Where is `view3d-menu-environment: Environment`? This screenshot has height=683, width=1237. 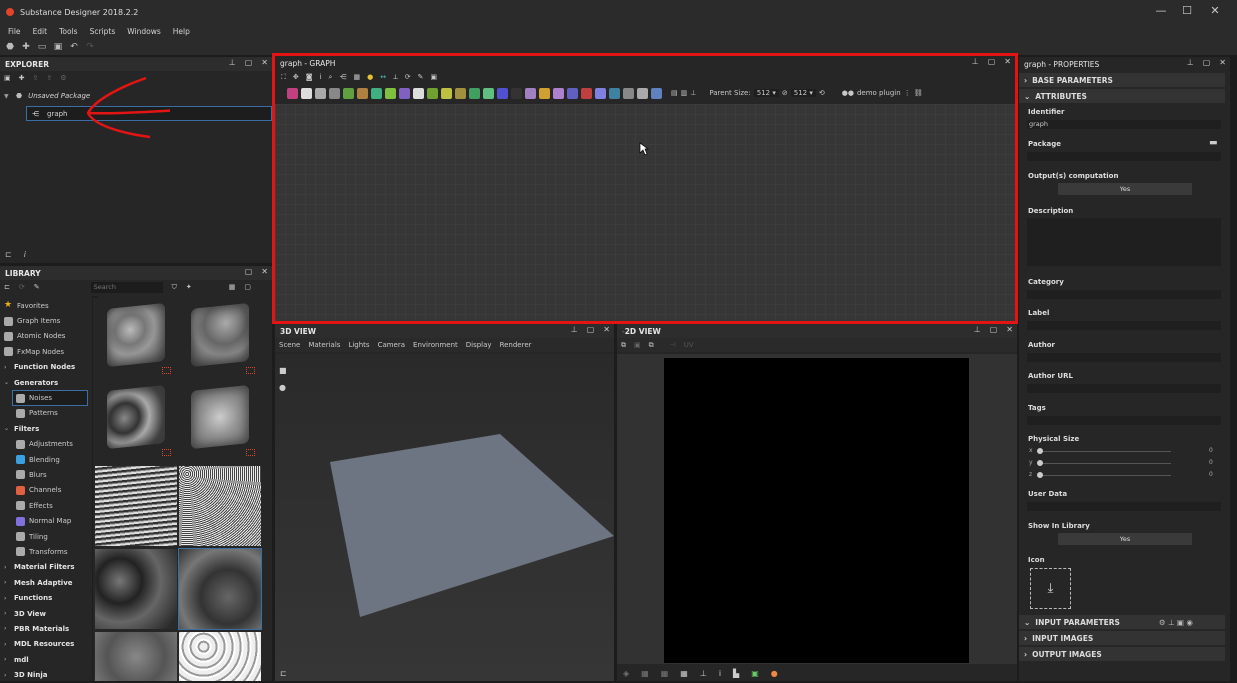 view3d-menu-environment: Environment is located at coordinates (435, 345).